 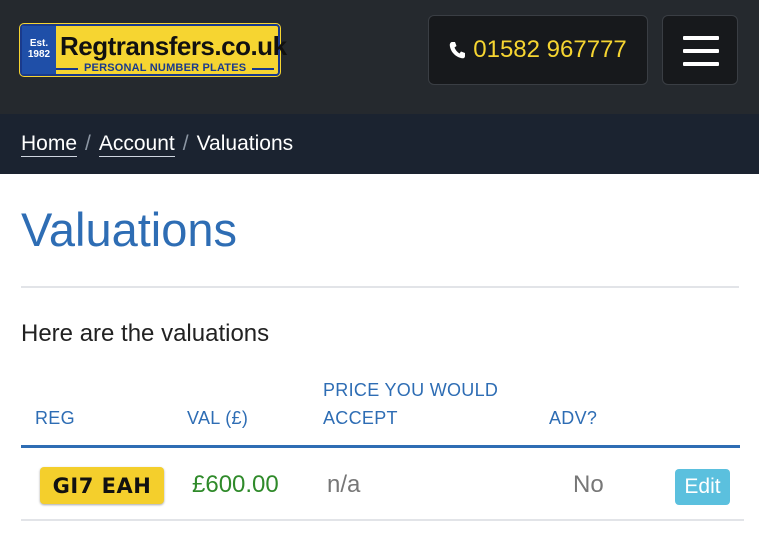 I want to click on breadcrumb-account-link: Account, so click(x=136, y=144).